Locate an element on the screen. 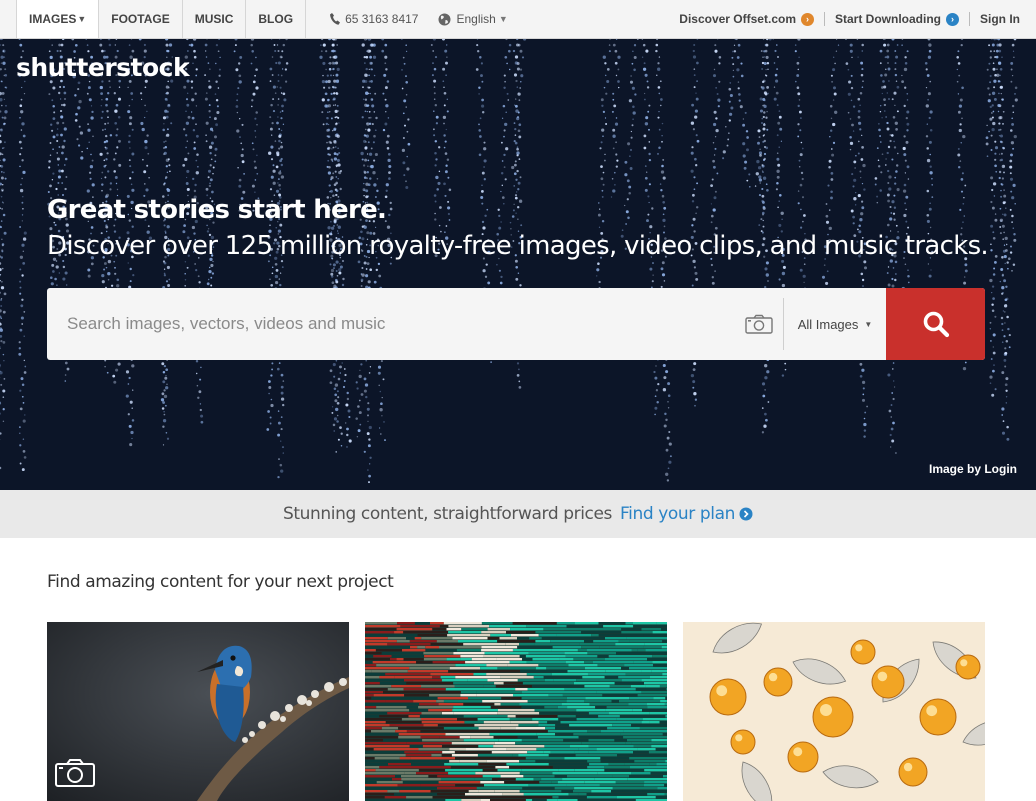 The height and width of the screenshot is (801, 1036). start-downloading-link: Start Downloading › is located at coordinates (897, 19).